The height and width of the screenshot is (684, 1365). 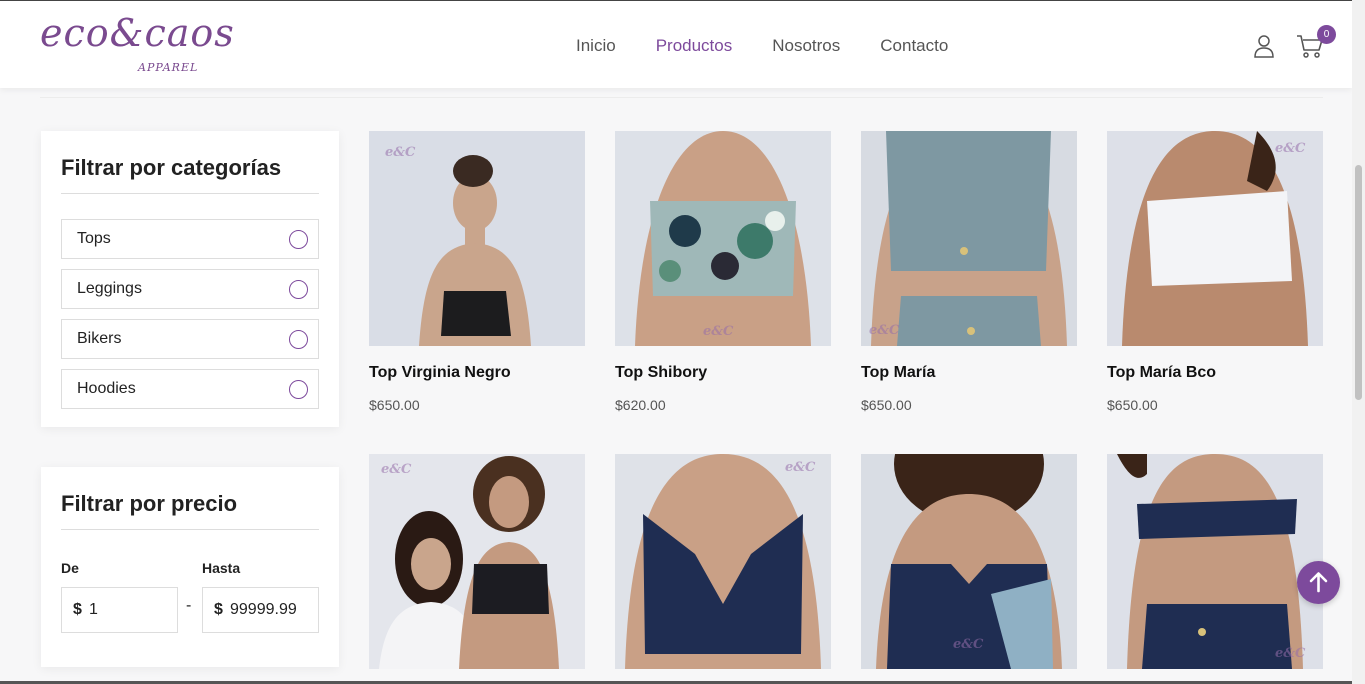 What do you see at coordinates (640, 405) in the screenshot?
I see `product-price: $620.00` at bounding box center [640, 405].